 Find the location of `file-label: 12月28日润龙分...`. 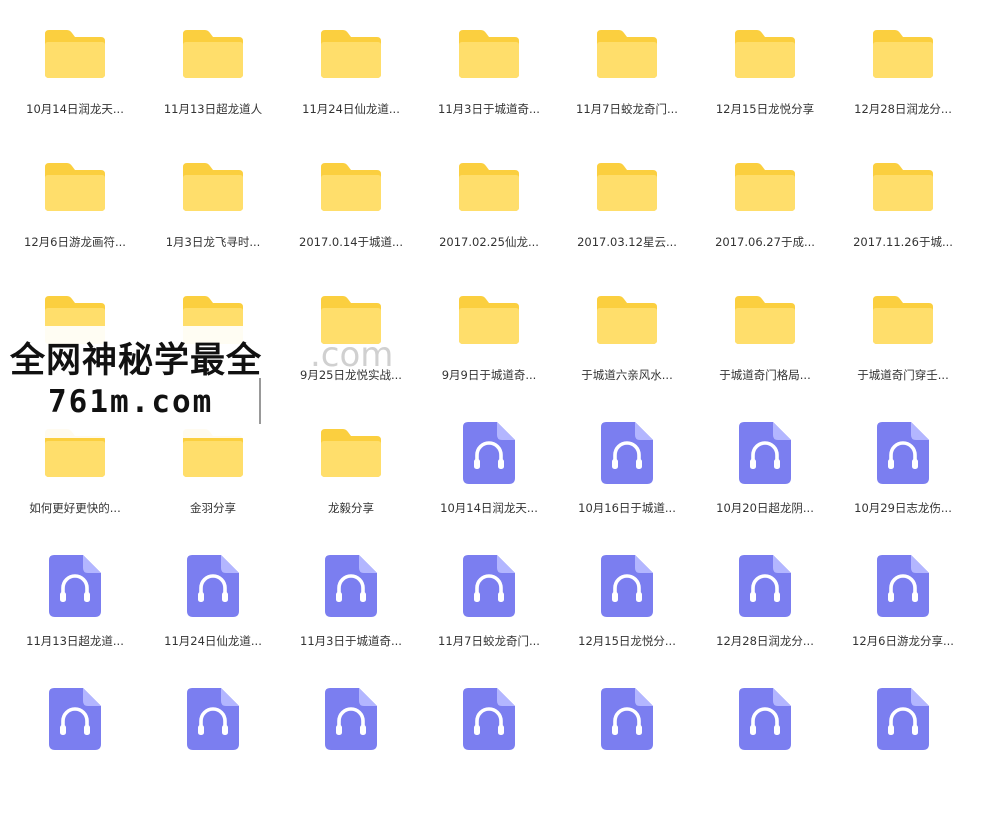

file-label: 12月28日润龙分... is located at coordinates (903, 109).